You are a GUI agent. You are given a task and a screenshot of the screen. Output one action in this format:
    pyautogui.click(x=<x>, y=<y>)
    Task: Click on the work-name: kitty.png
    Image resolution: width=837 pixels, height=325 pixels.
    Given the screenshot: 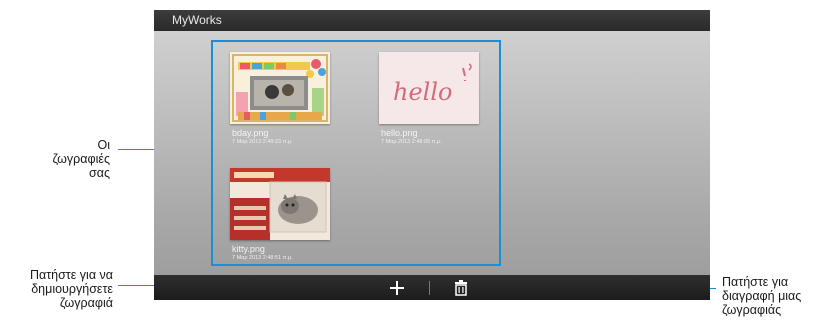 What is the action you would take?
    pyautogui.click(x=248, y=249)
    